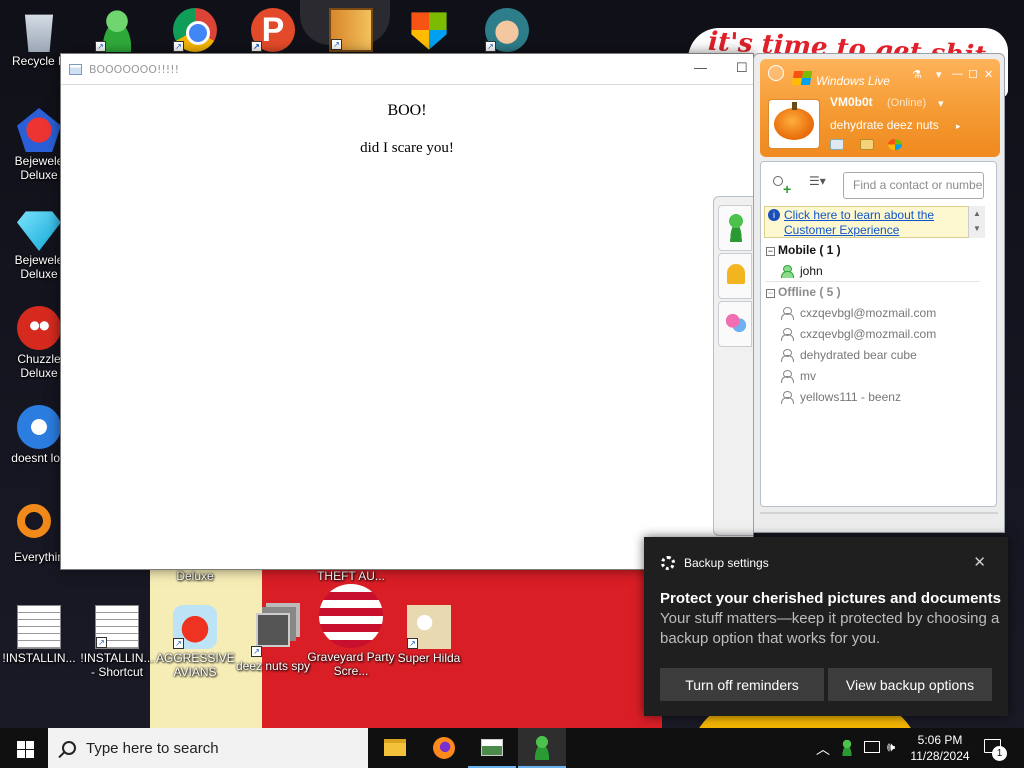  Describe the element at coordinates (117, 665) in the screenshot. I see `desktop-icon-label: !INSTALLIN... - Shortcut` at that location.